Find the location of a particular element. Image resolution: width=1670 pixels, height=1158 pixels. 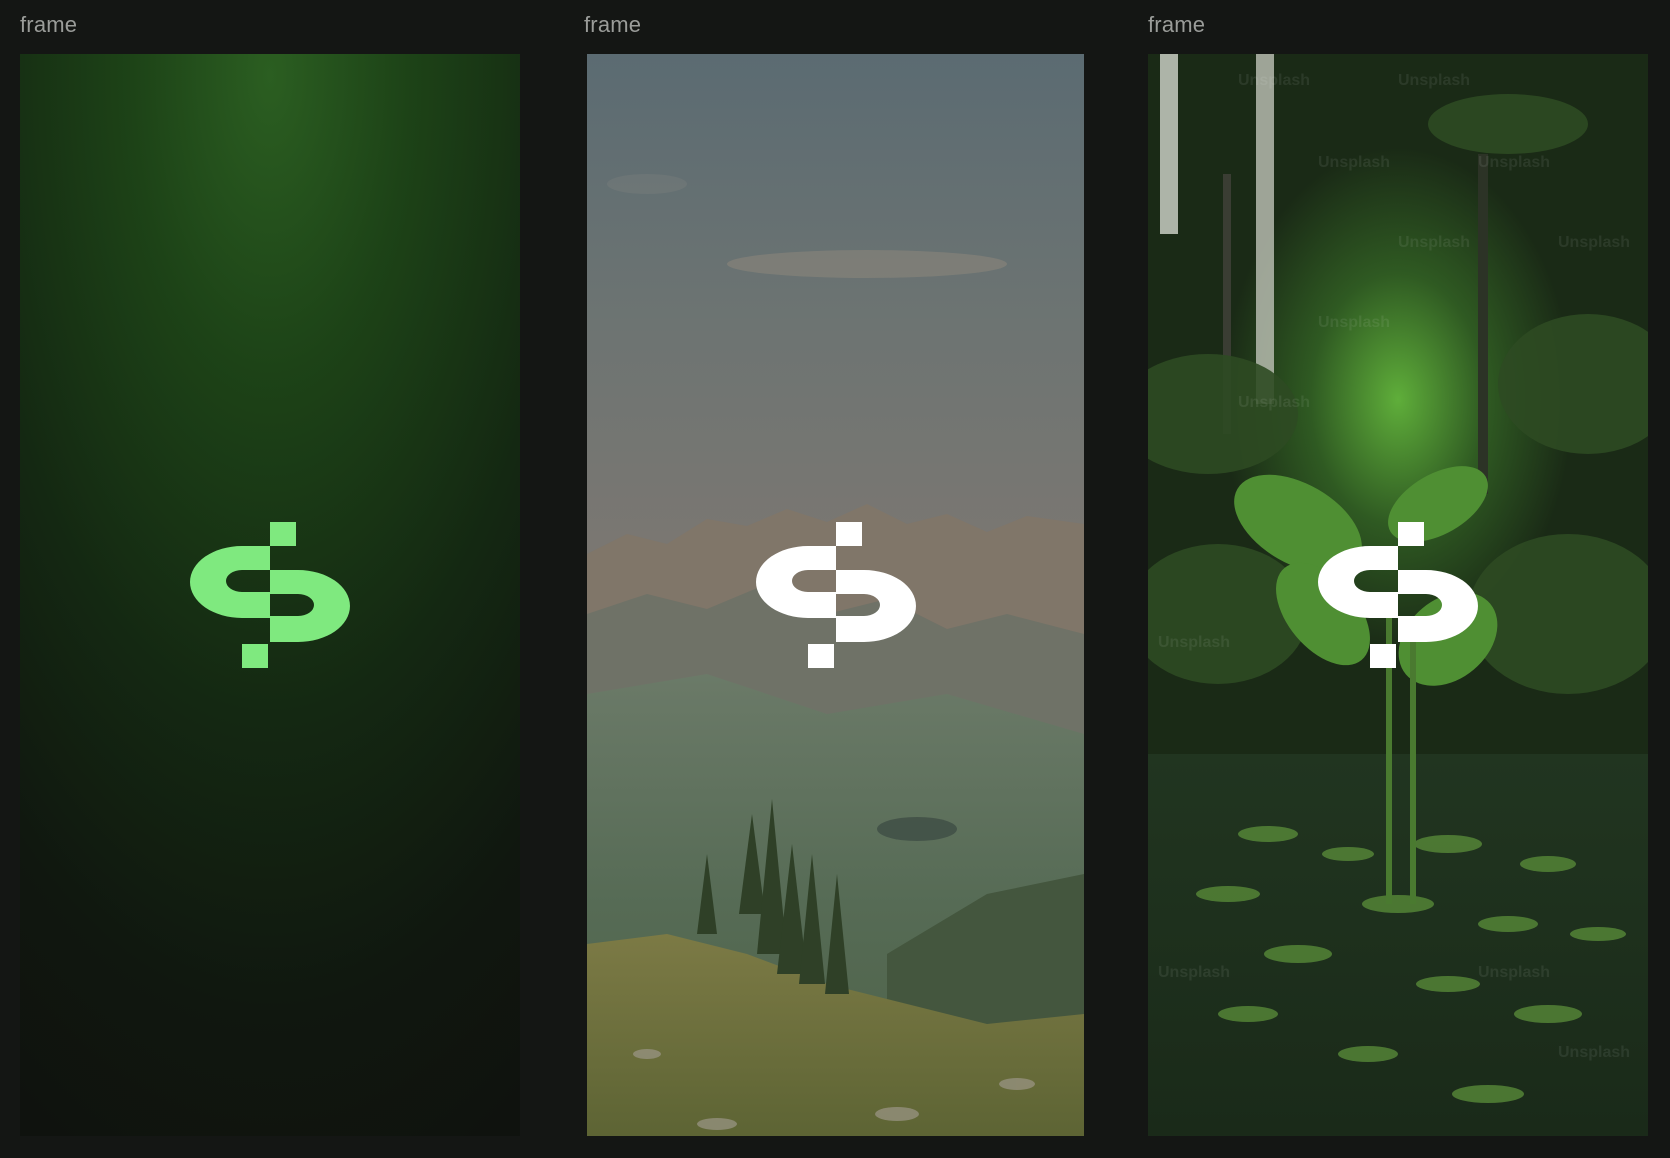

frame-label-3: frame is located at coordinates (1176, 25).